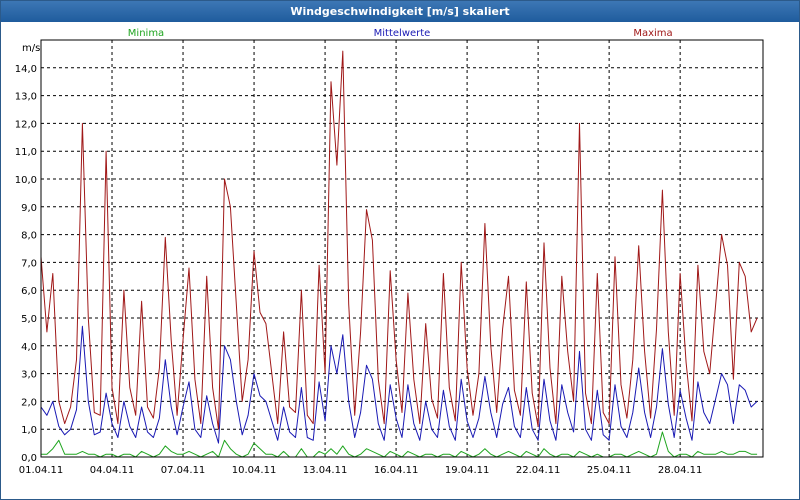 This screenshot has width=800, height=500. I want to click on y-axis-label: m/s, so click(31, 48).